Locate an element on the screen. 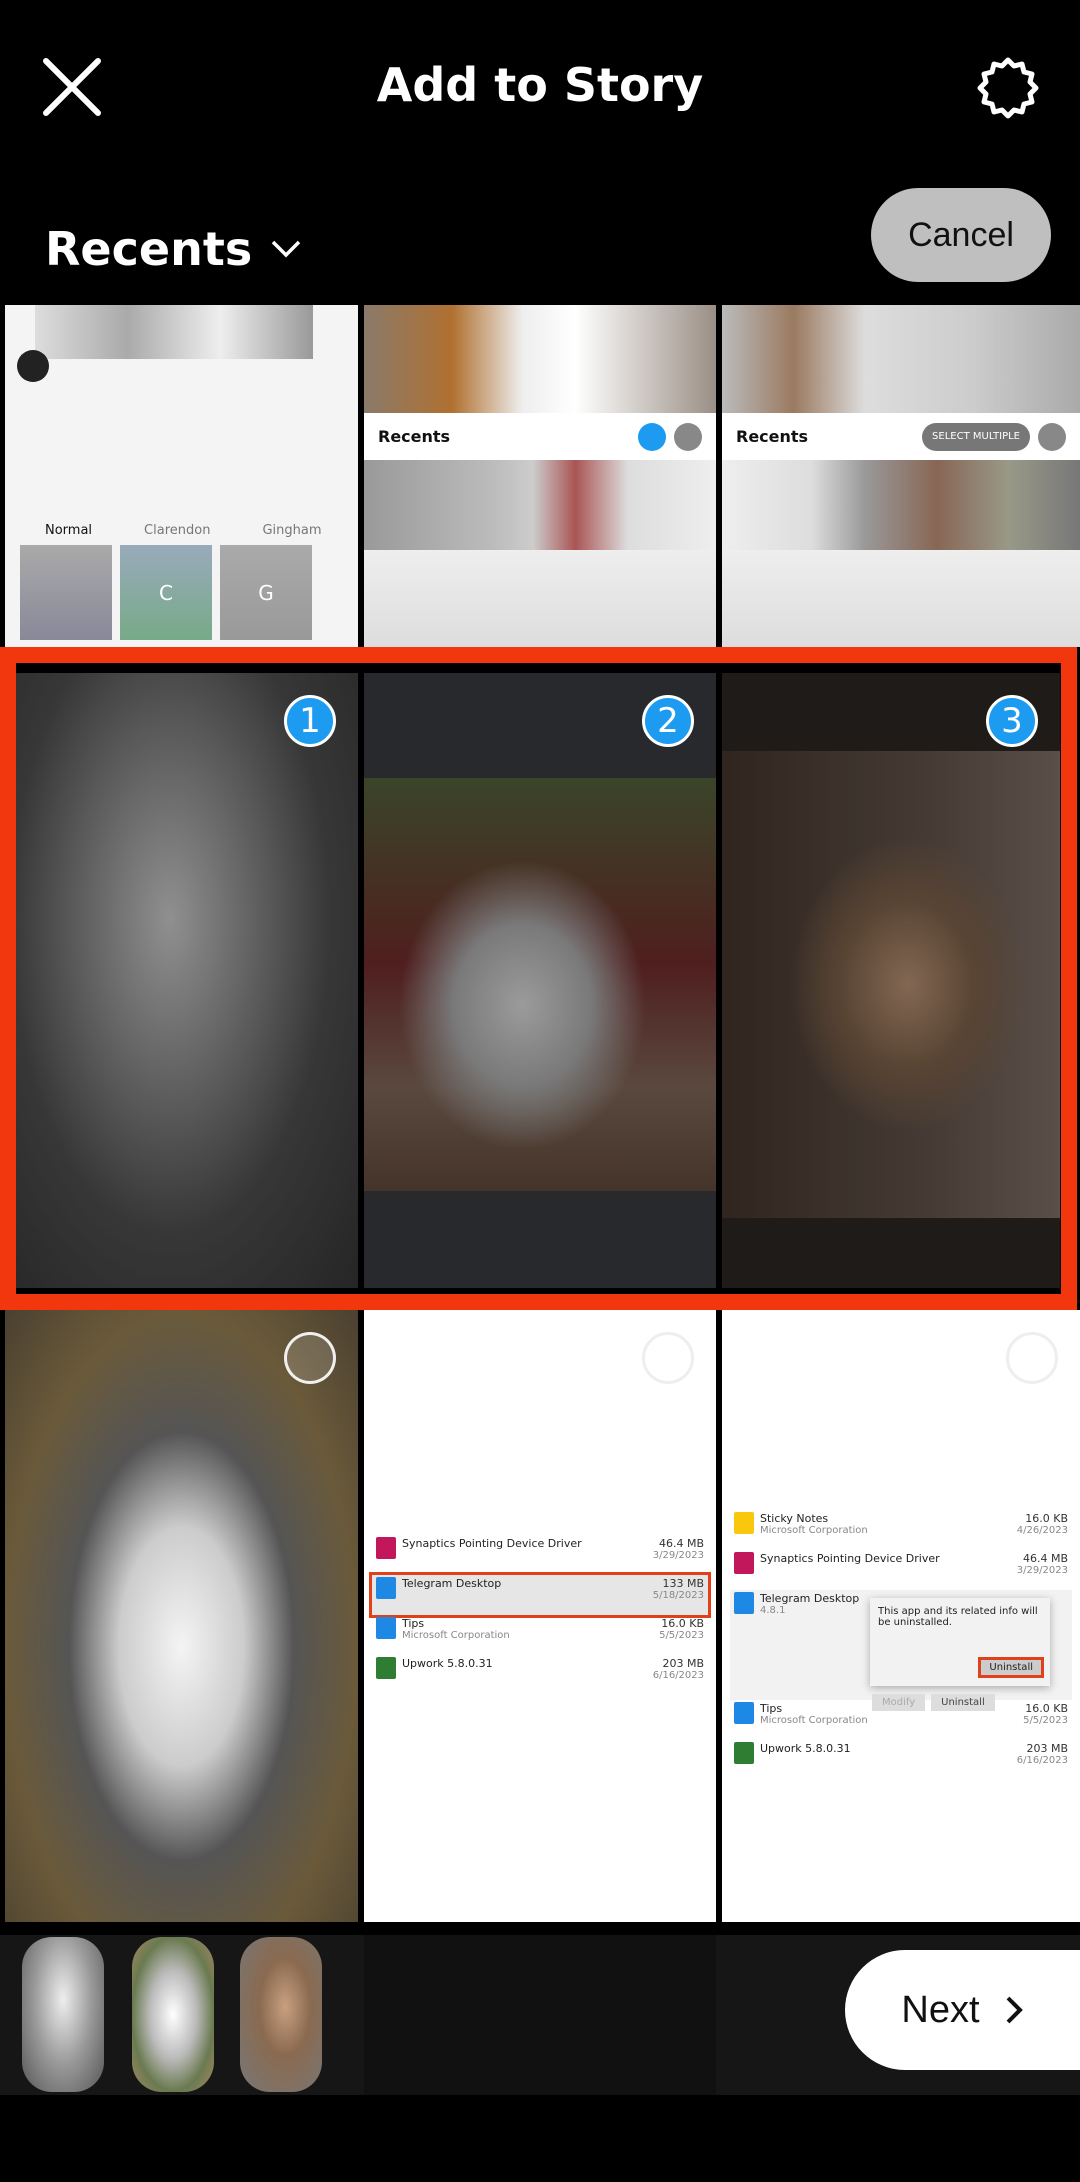  album-label: Recents is located at coordinates (149, 249).